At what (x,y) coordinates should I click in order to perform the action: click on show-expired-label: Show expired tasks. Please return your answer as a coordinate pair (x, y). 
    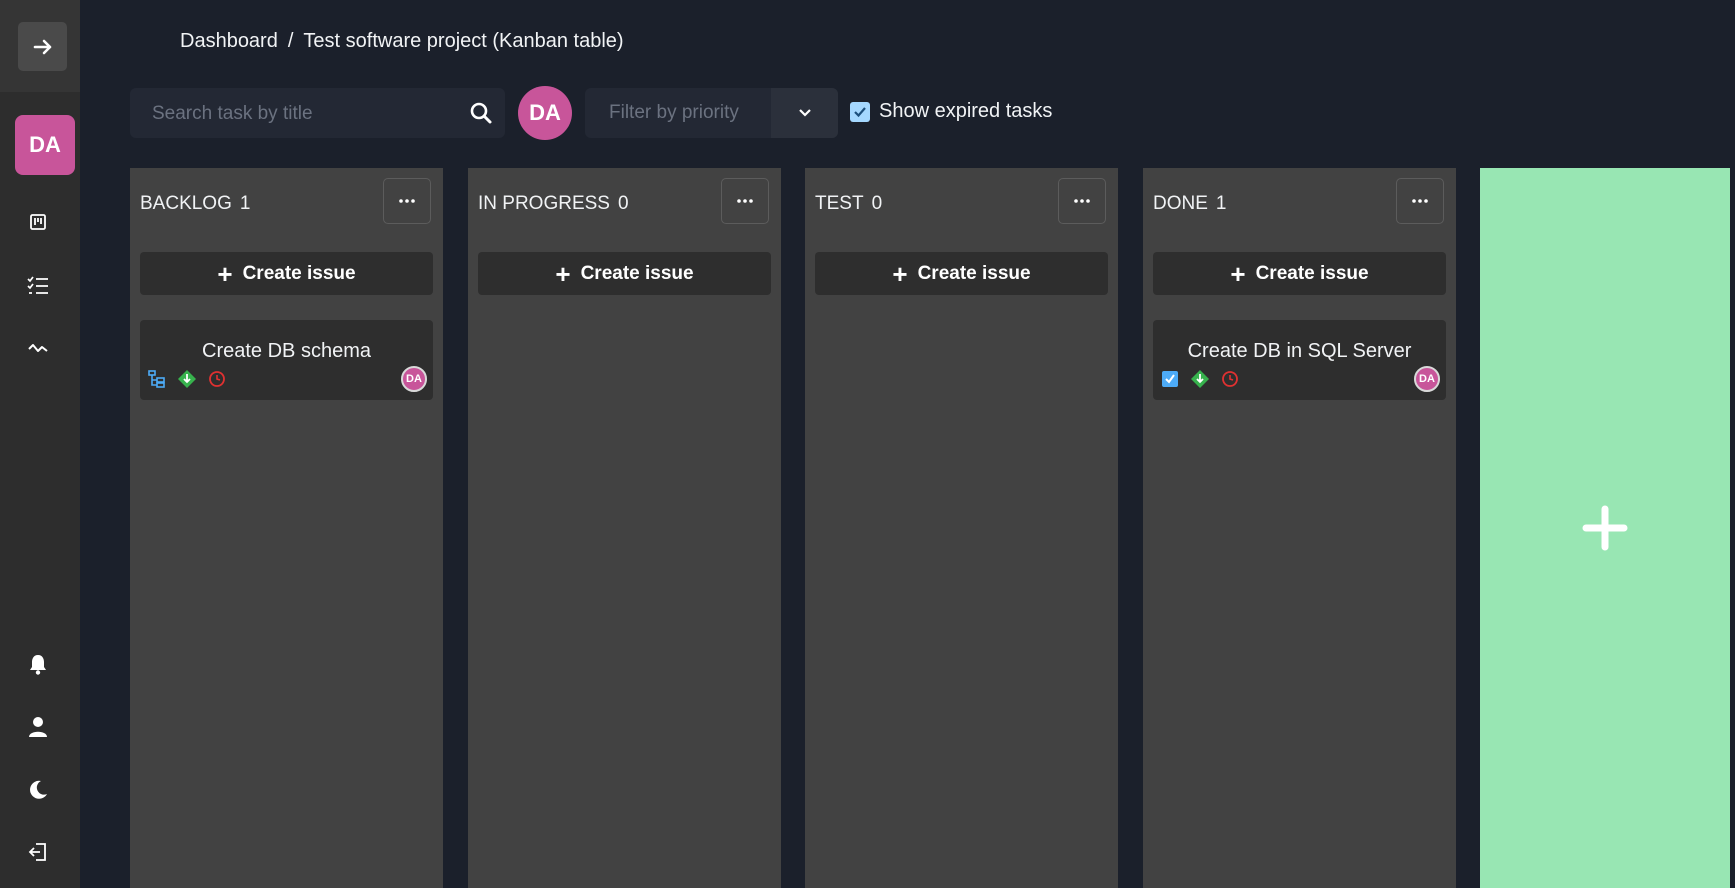
    Looking at the image, I should click on (966, 111).